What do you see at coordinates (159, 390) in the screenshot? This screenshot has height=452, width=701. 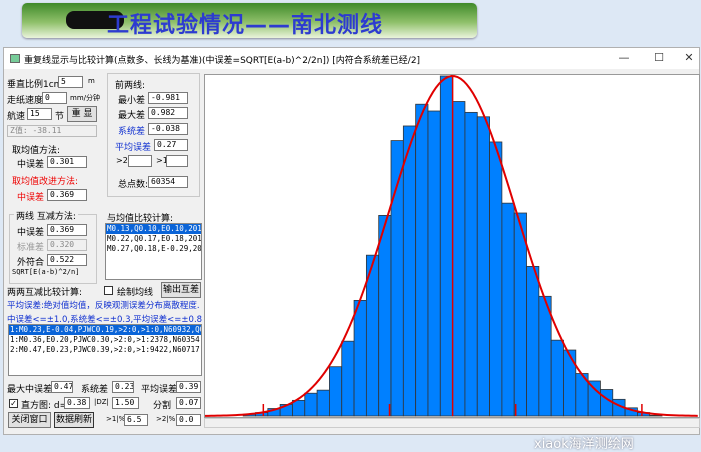 I see `avg-label: 平均误差` at bounding box center [159, 390].